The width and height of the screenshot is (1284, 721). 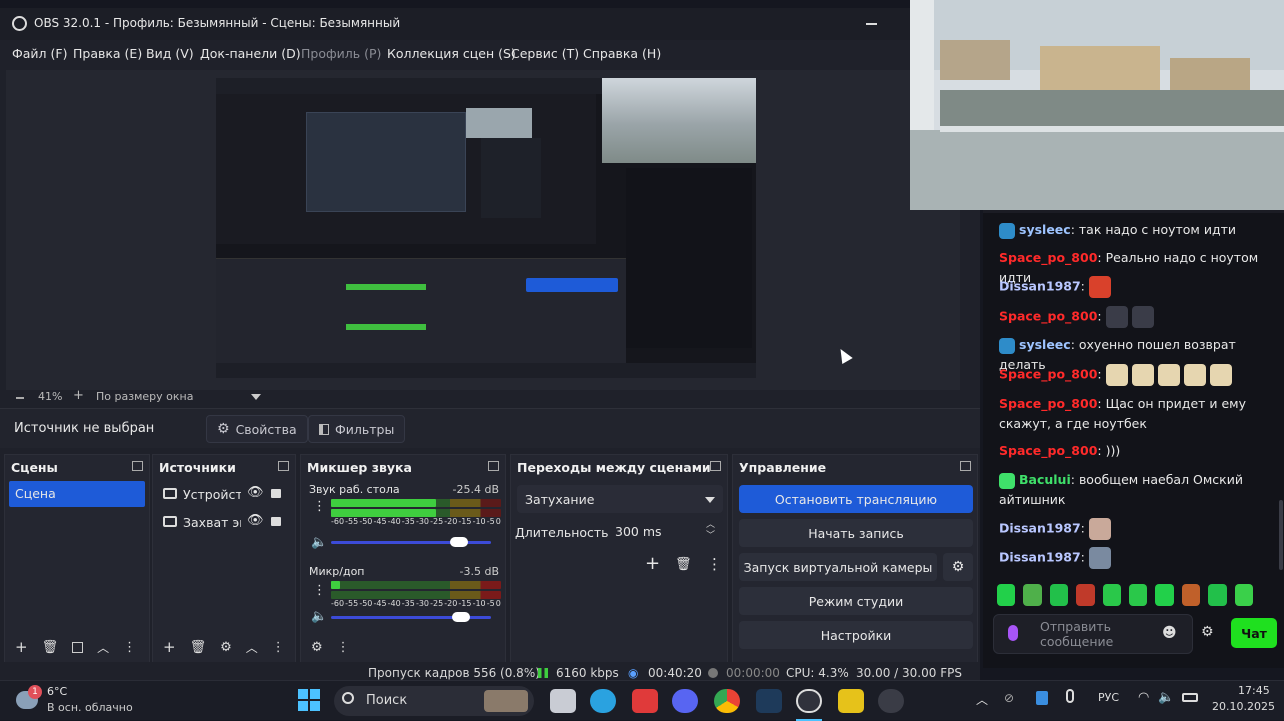 I want to click on scene-filters-icon, so click(x=78, y=647).